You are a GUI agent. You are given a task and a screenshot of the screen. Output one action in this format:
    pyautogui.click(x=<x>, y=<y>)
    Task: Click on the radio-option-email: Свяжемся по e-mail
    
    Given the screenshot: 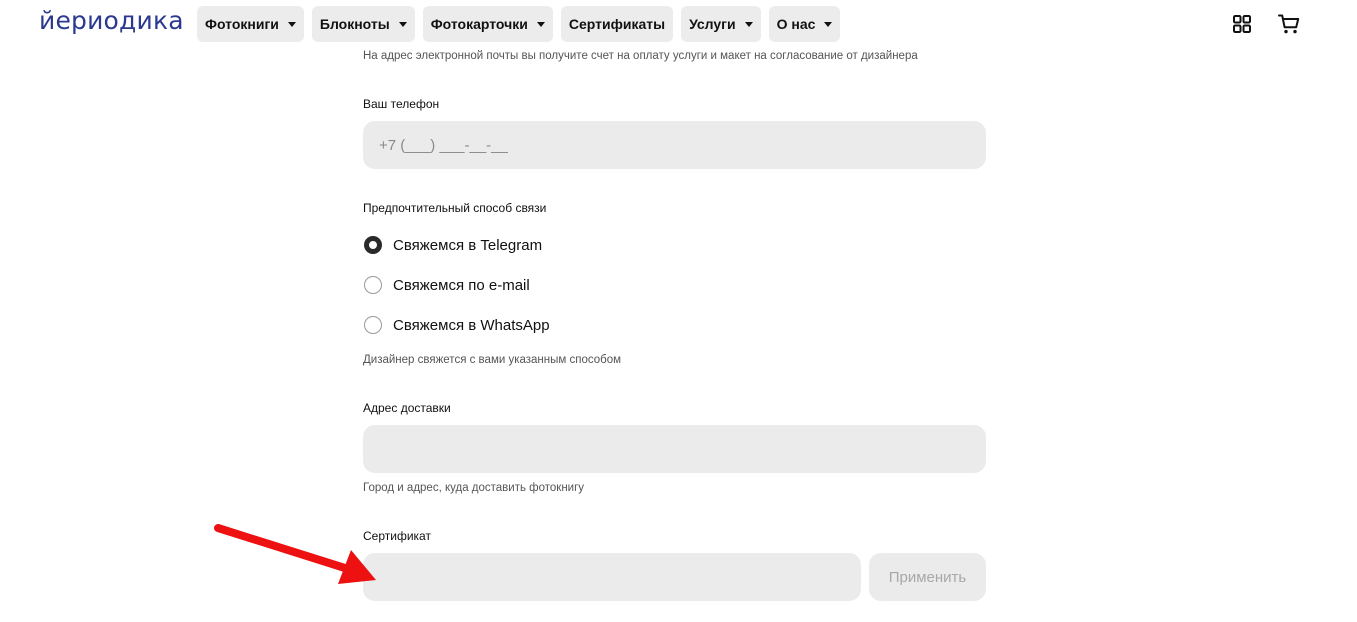 What is the action you would take?
    pyautogui.click(x=447, y=285)
    